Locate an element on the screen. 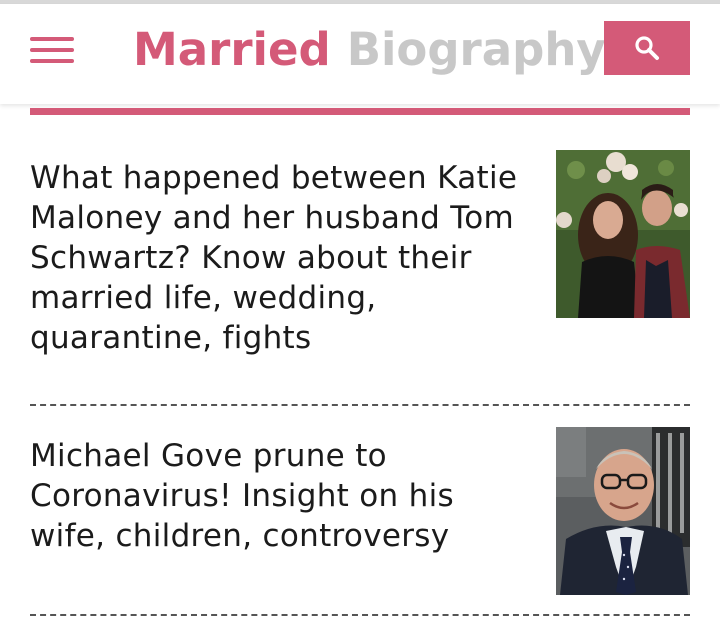  header-accent-bar is located at coordinates (360, 111).